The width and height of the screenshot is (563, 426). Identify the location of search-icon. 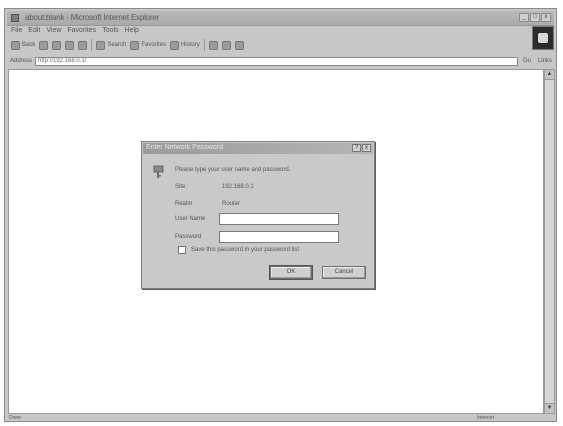
(101, 45).